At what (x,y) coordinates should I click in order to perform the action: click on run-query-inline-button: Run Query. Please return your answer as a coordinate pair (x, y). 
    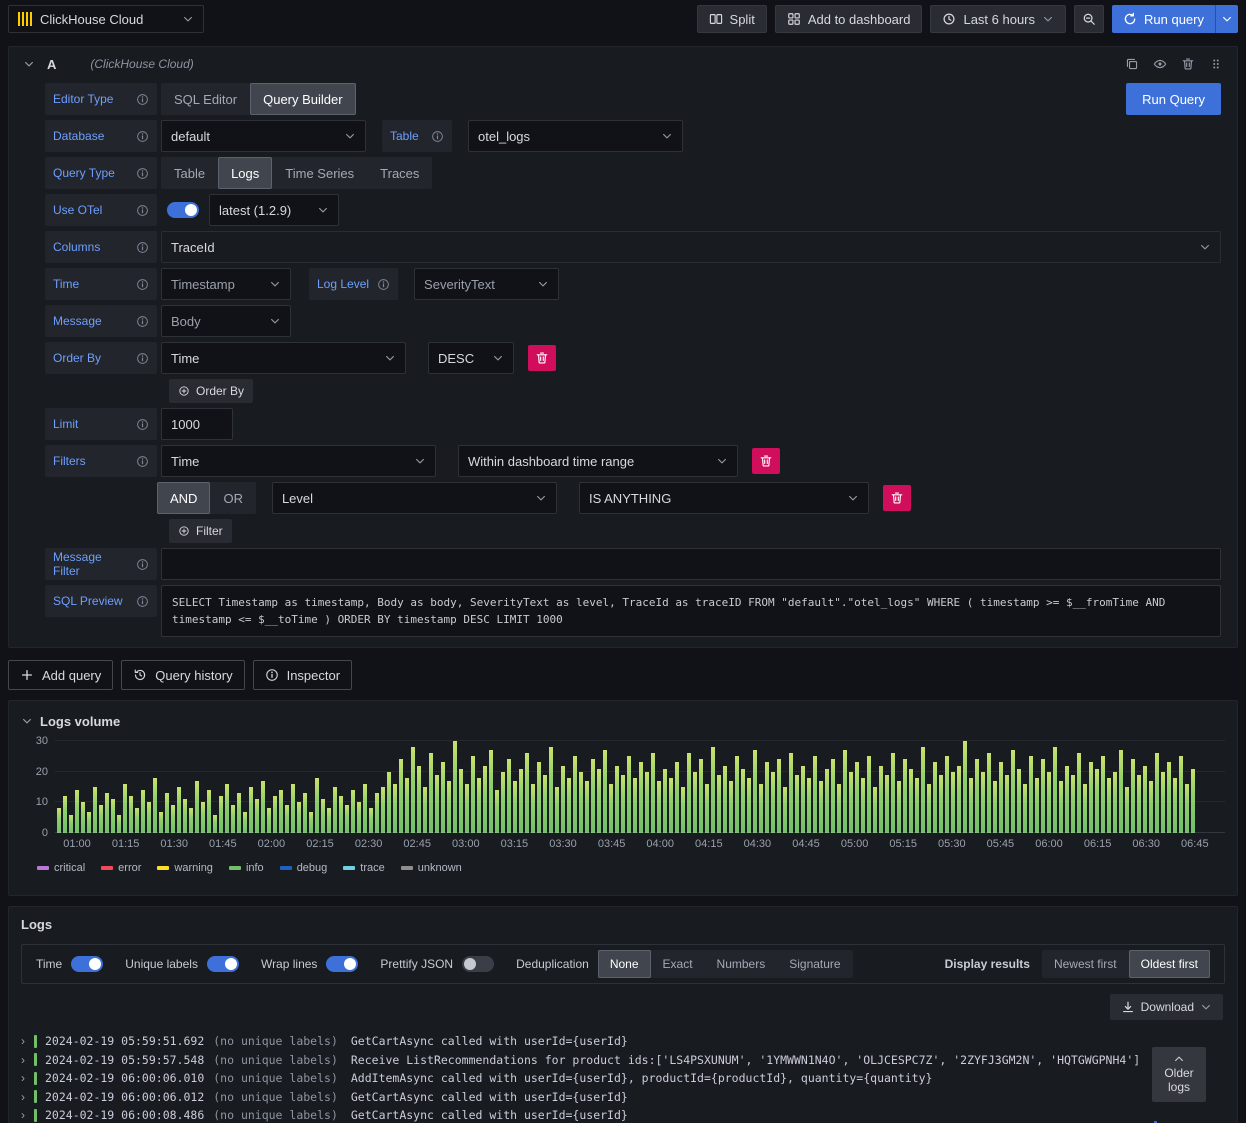
    Looking at the image, I should click on (1173, 99).